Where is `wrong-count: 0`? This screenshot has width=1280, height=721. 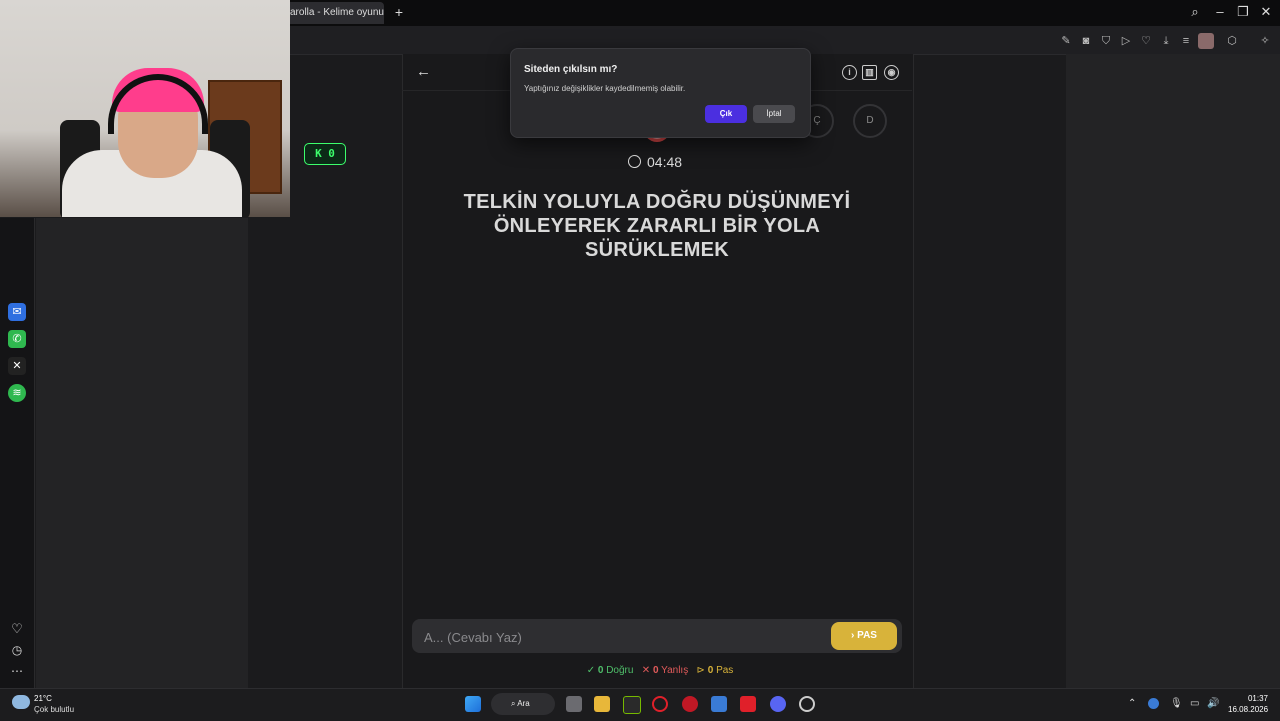 wrong-count: 0 is located at coordinates (655, 670).